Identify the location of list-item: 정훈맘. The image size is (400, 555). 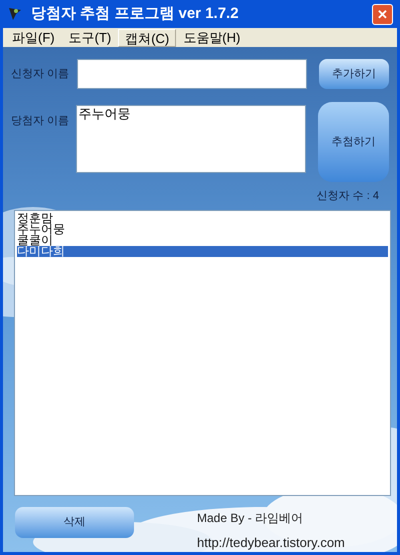
(202, 218).